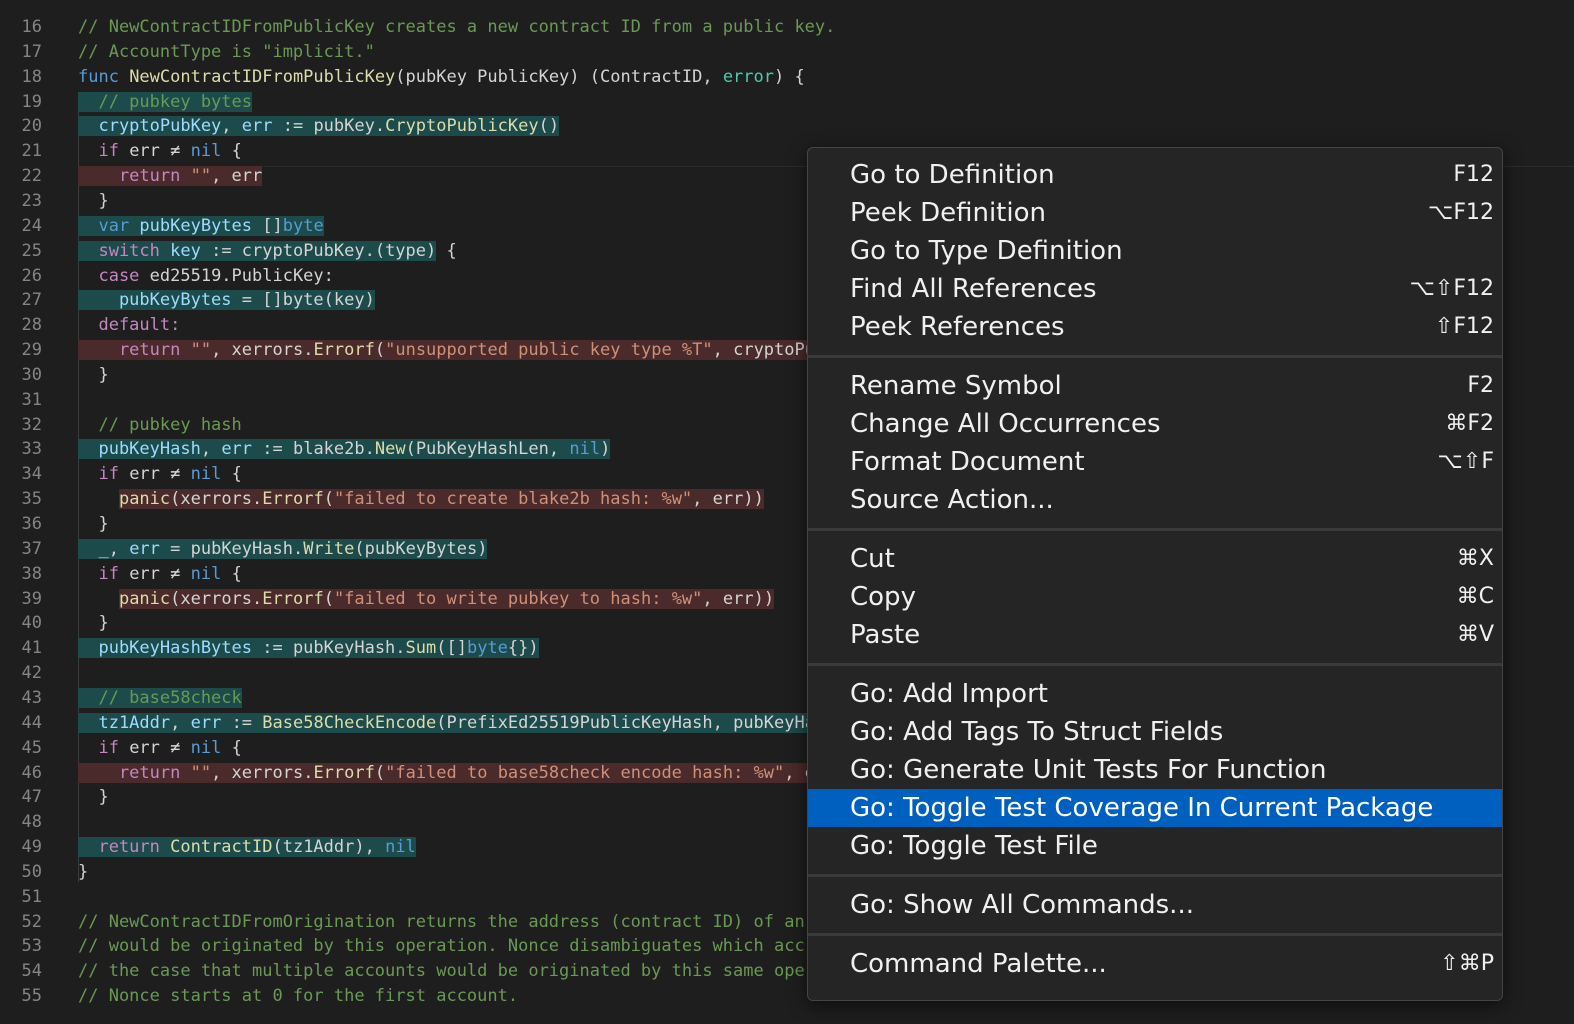 The height and width of the screenshot is (1024, 1574). What do you see at coordinates (104, 573) in the screenshot?
I see `code-token: if` at bounding box center [104, 573].